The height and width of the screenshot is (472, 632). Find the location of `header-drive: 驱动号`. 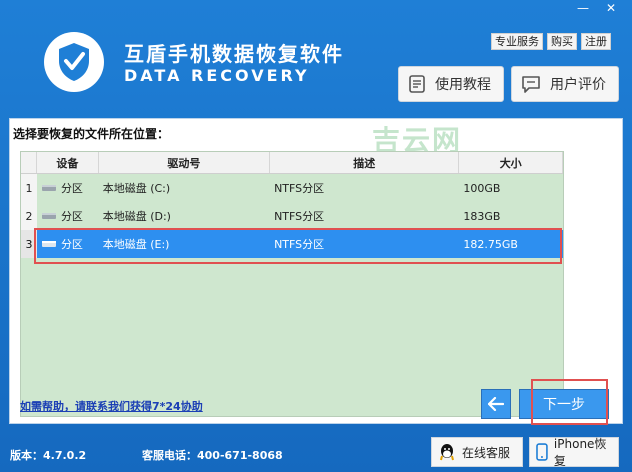

header-drive: 驱动号 is located at coordinates (185, 162).